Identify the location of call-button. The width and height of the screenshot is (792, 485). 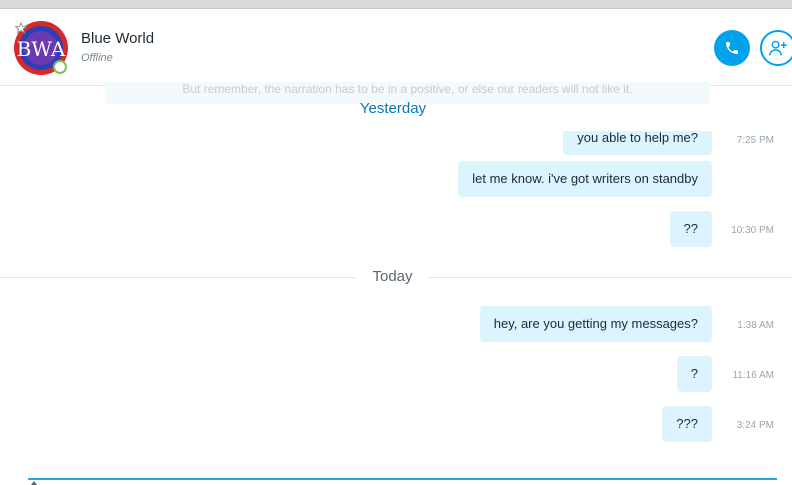
(732, 48).